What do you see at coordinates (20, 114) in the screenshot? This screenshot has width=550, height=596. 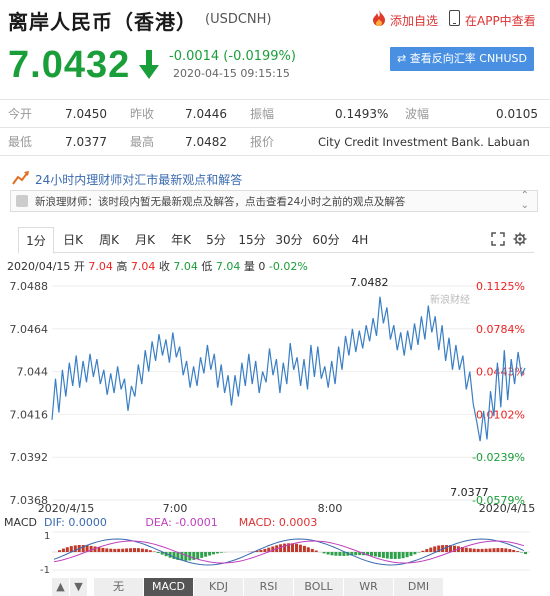 I see `open-label: 今开` at bounding box center [20, 114].